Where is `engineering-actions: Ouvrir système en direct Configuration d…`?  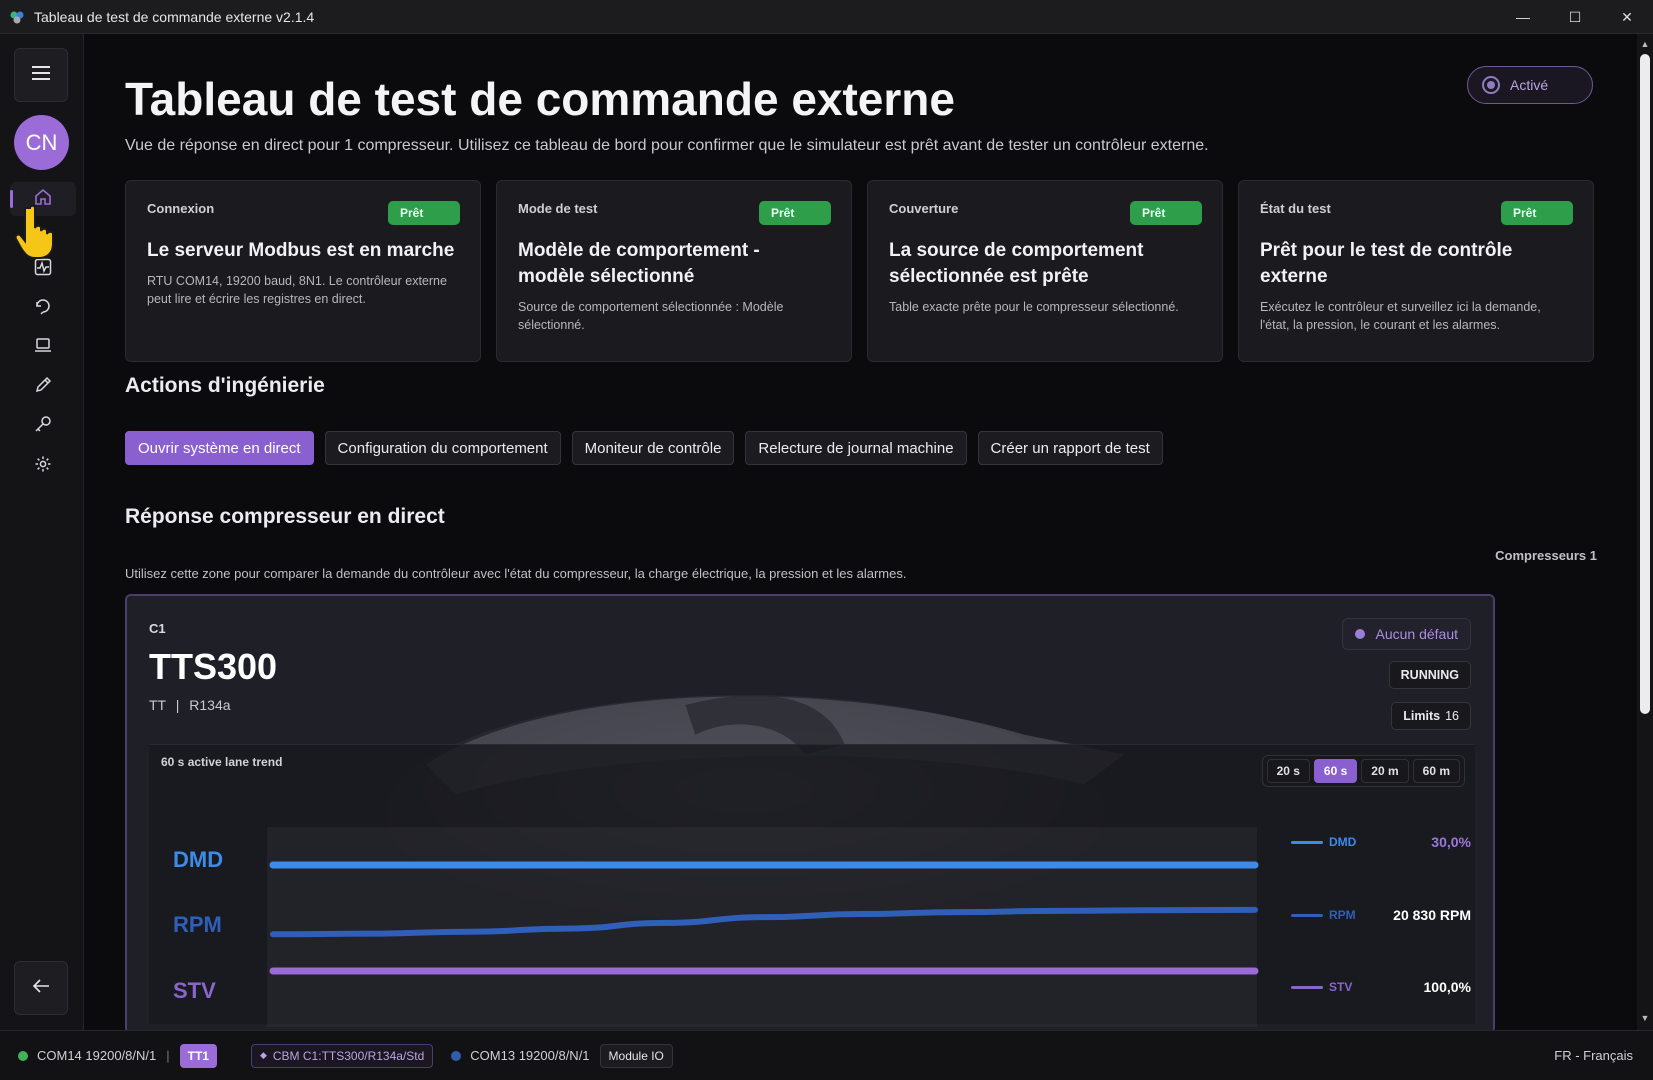
engineering-actions: Ouvrir système en direct Configuration d… is located at coordinates (644, 448).